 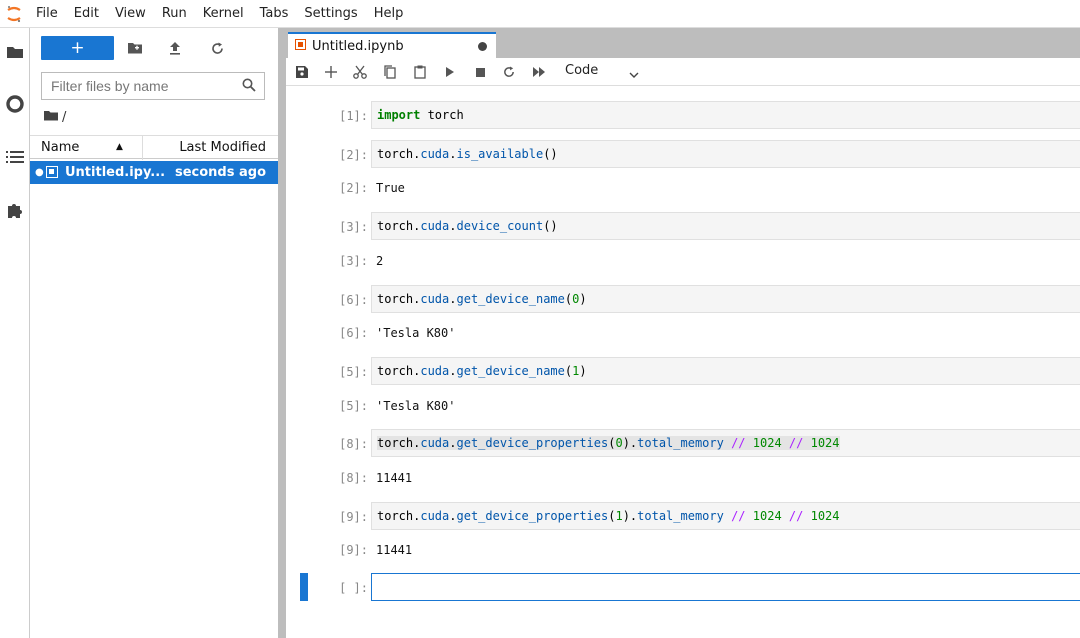 I want to click on stop-icon, so click(x=480, y=72).